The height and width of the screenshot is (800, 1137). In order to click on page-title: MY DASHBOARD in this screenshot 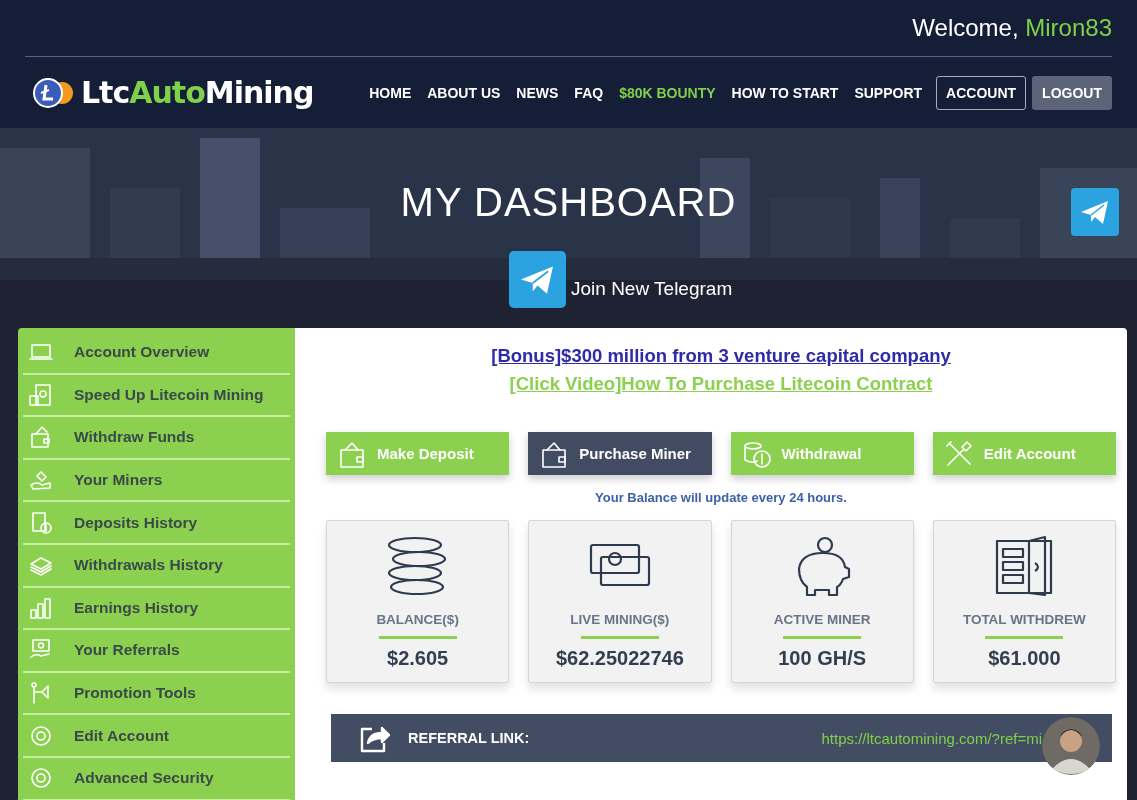, I will do `click(568, 202)`.